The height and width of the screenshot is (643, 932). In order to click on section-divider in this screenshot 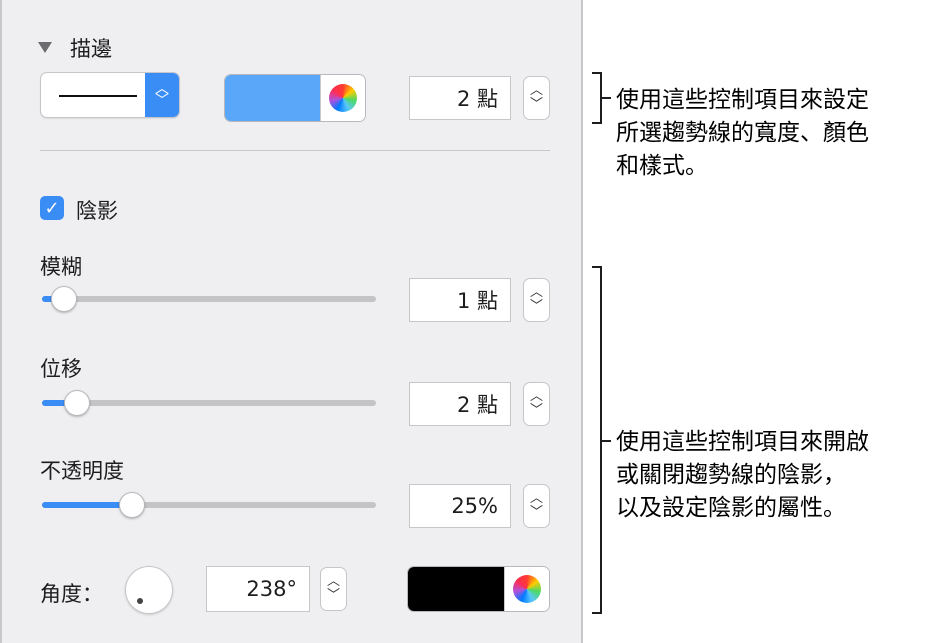, I will do `click(295, 150)`.